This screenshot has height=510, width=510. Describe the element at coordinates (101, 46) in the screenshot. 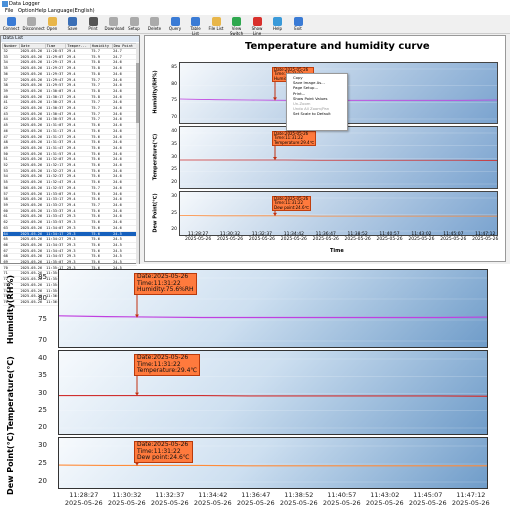

I see `column-header: Humidity` at that location.